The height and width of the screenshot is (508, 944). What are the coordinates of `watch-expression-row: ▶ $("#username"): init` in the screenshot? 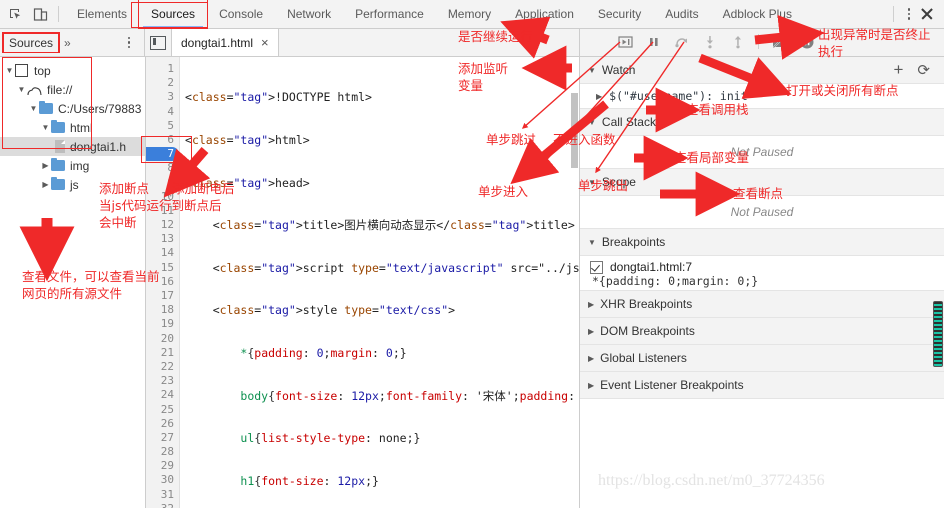 It's located at (762, 96).